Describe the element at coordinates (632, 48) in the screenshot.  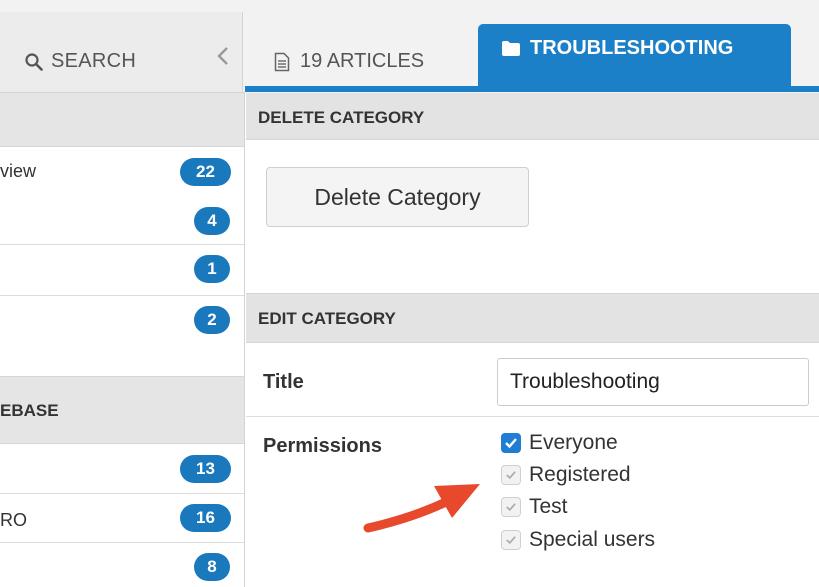
I see `tab-troubleshooting-label: TROUBLESHOOTING` at that location.